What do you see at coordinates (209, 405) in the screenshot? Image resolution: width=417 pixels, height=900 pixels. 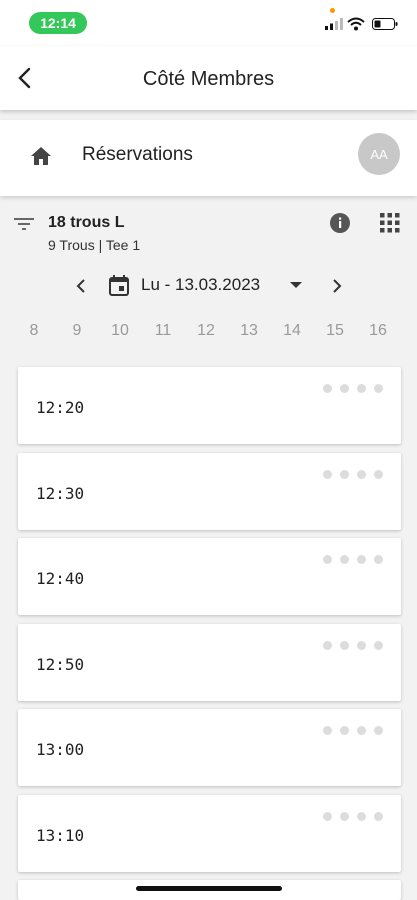 I see `tee-time-slot: 12:20` at bounding box center [209, 405].